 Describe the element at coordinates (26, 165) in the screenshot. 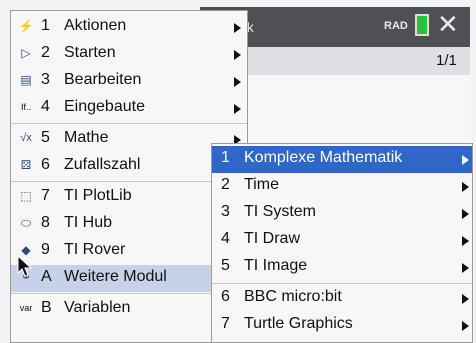

I see `random-cube-icon: ⚄` at that location.